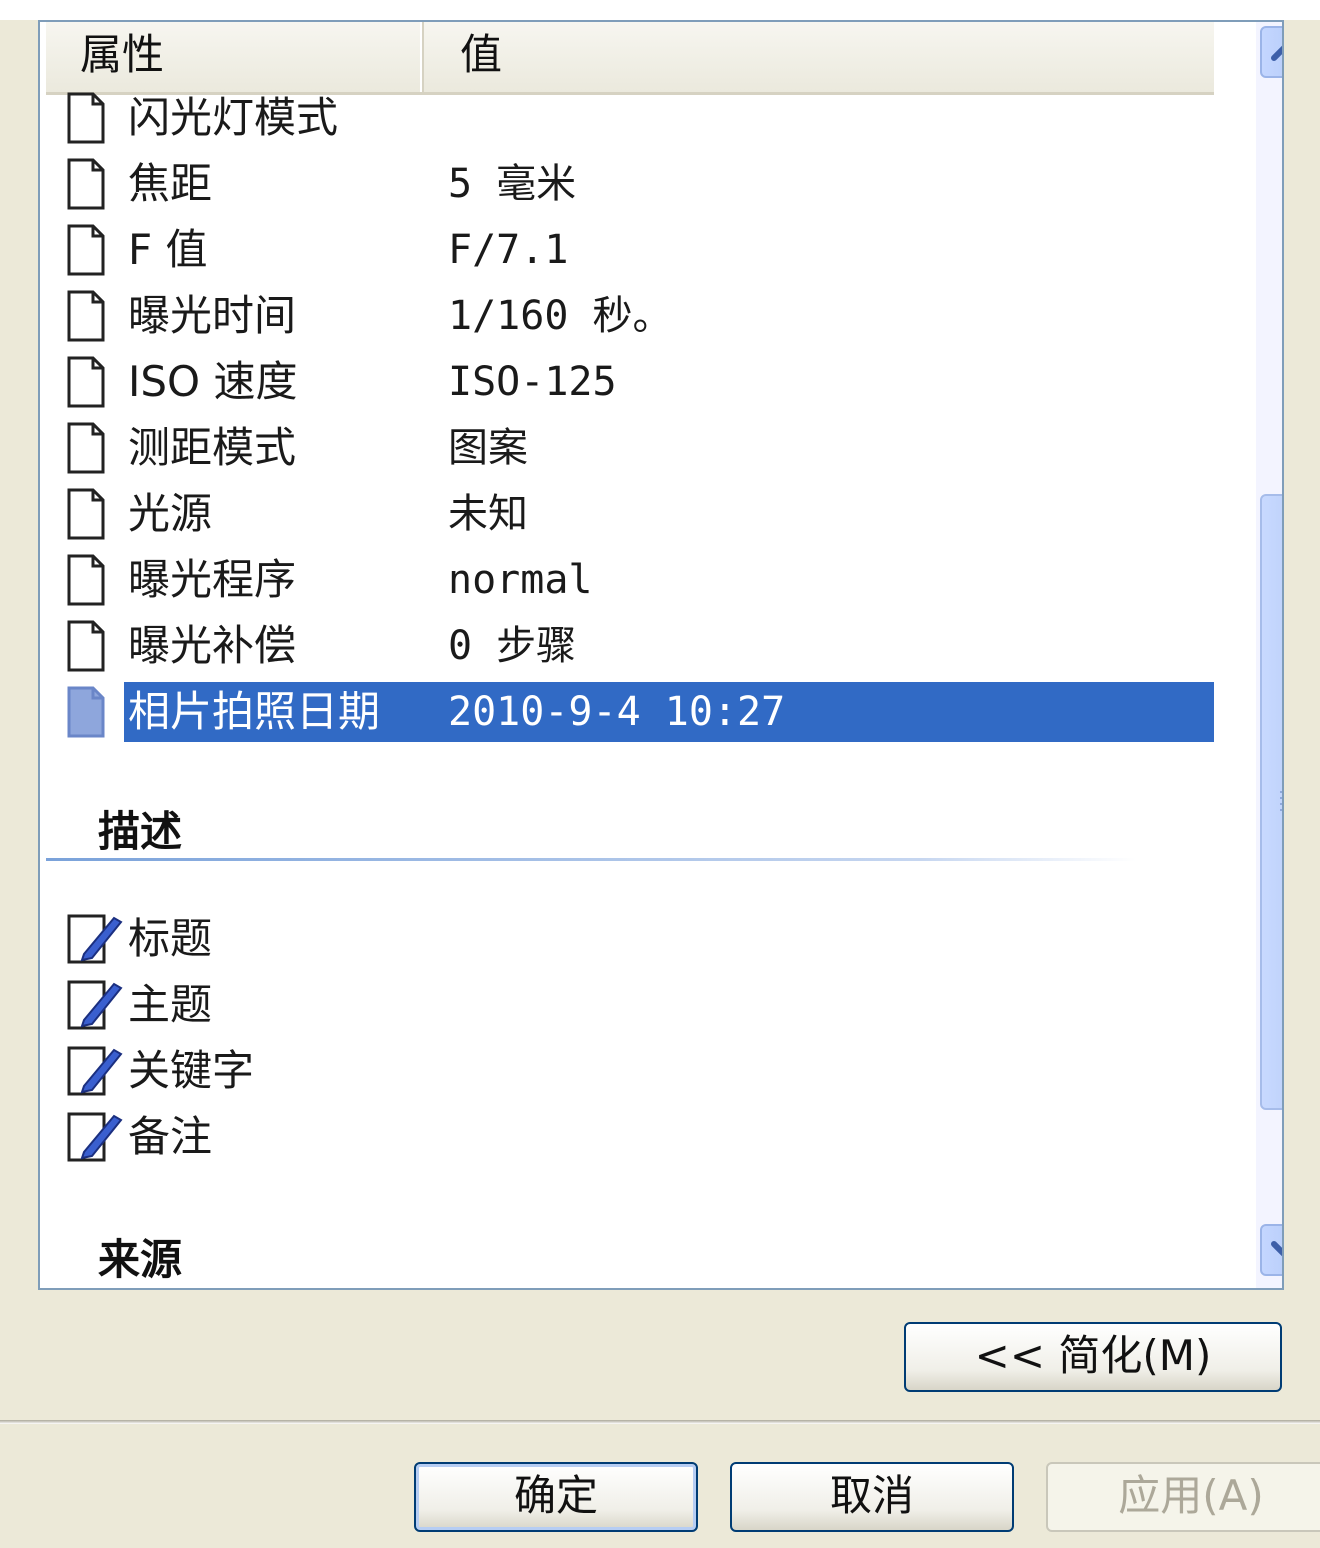 Image resolution: width=1320 pixels, height=1548 pixels. I want to click on scroll-thumb, so click(1271, 802).